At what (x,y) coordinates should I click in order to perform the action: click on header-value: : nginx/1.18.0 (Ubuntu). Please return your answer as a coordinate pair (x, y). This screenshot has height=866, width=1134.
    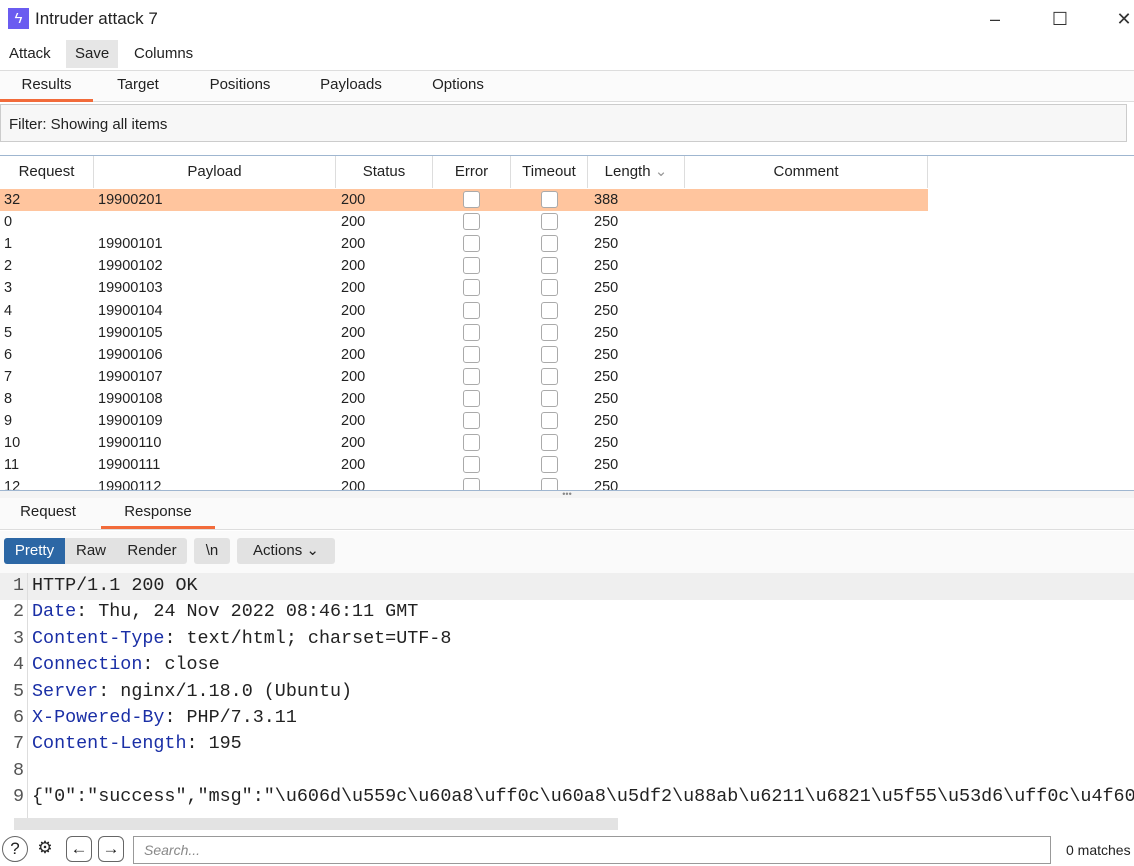
    Looking at the image, I should click on (225, 691).